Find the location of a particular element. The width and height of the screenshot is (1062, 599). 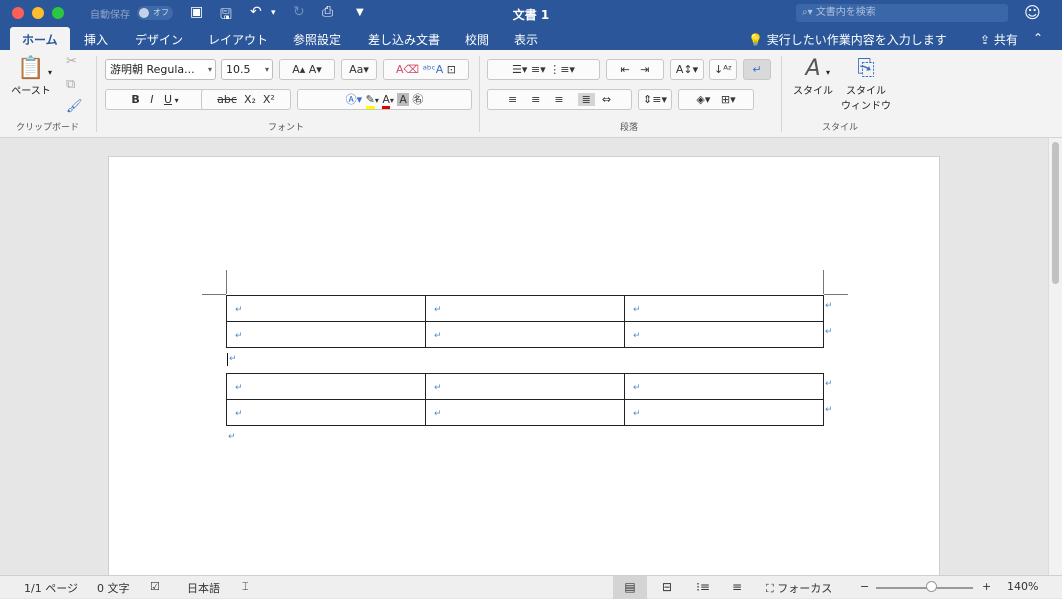

text-direction-button: A↕▾ is located at coordinates (687, 69).